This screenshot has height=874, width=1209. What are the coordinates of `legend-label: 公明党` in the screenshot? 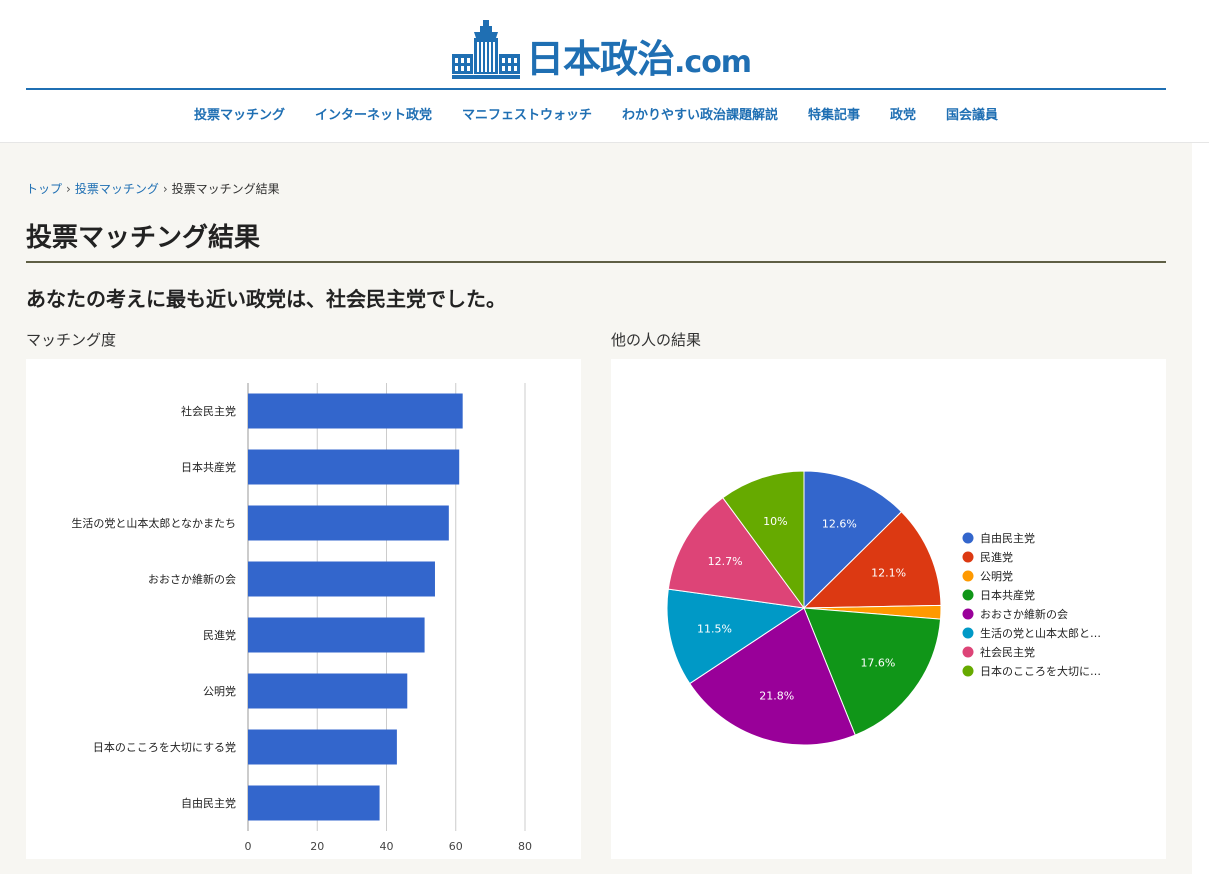 It's located at (996, 576).